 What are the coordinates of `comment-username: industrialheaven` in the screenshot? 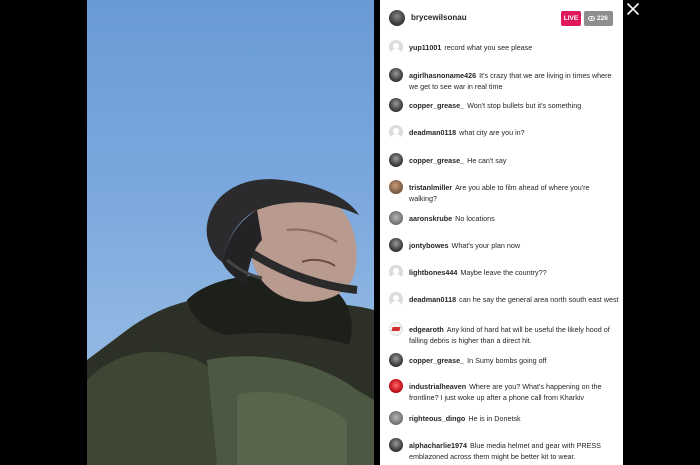 It's located at (437, 386).